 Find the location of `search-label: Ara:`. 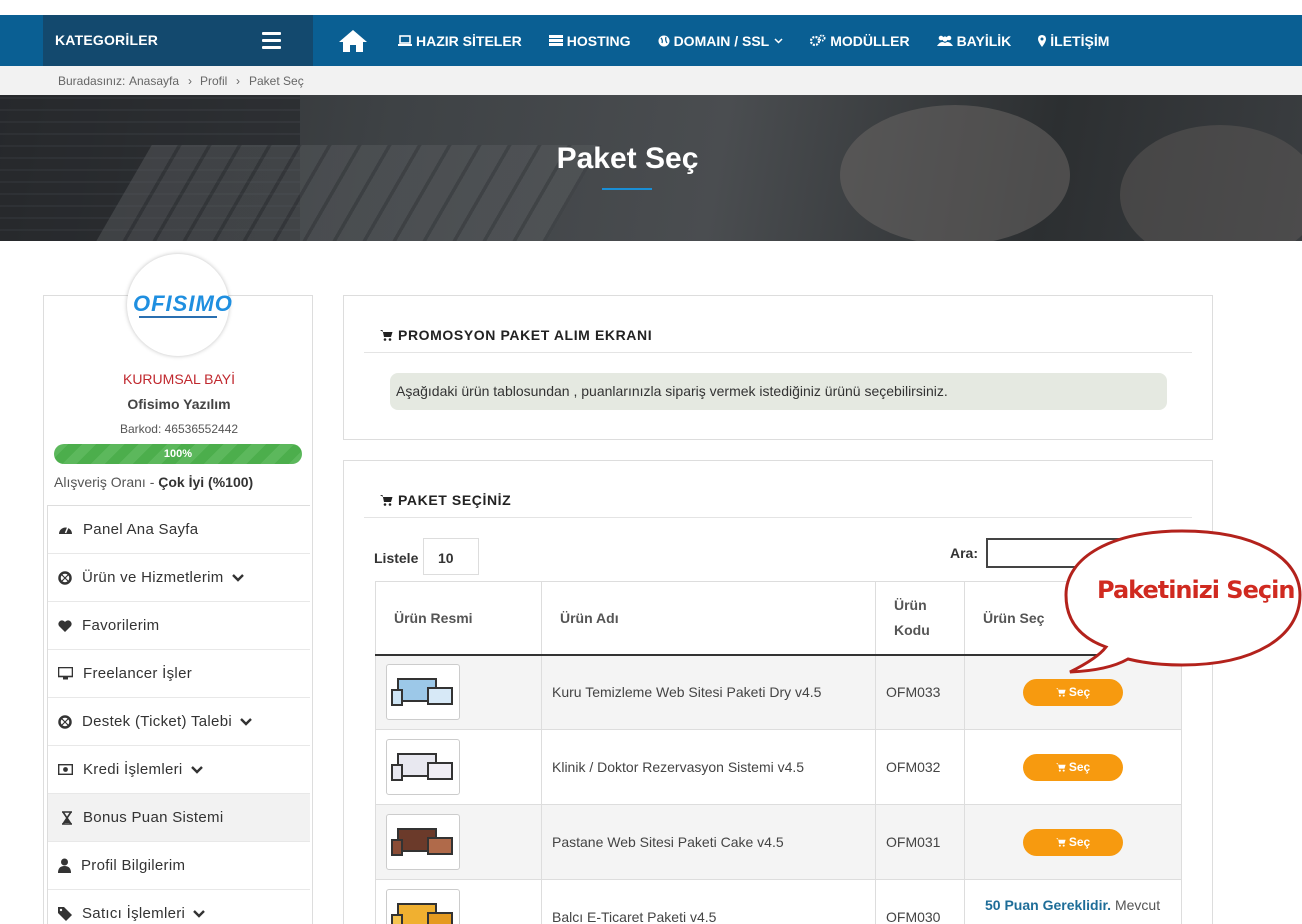

search-label: Ara: is located at coordinates (964, 553).